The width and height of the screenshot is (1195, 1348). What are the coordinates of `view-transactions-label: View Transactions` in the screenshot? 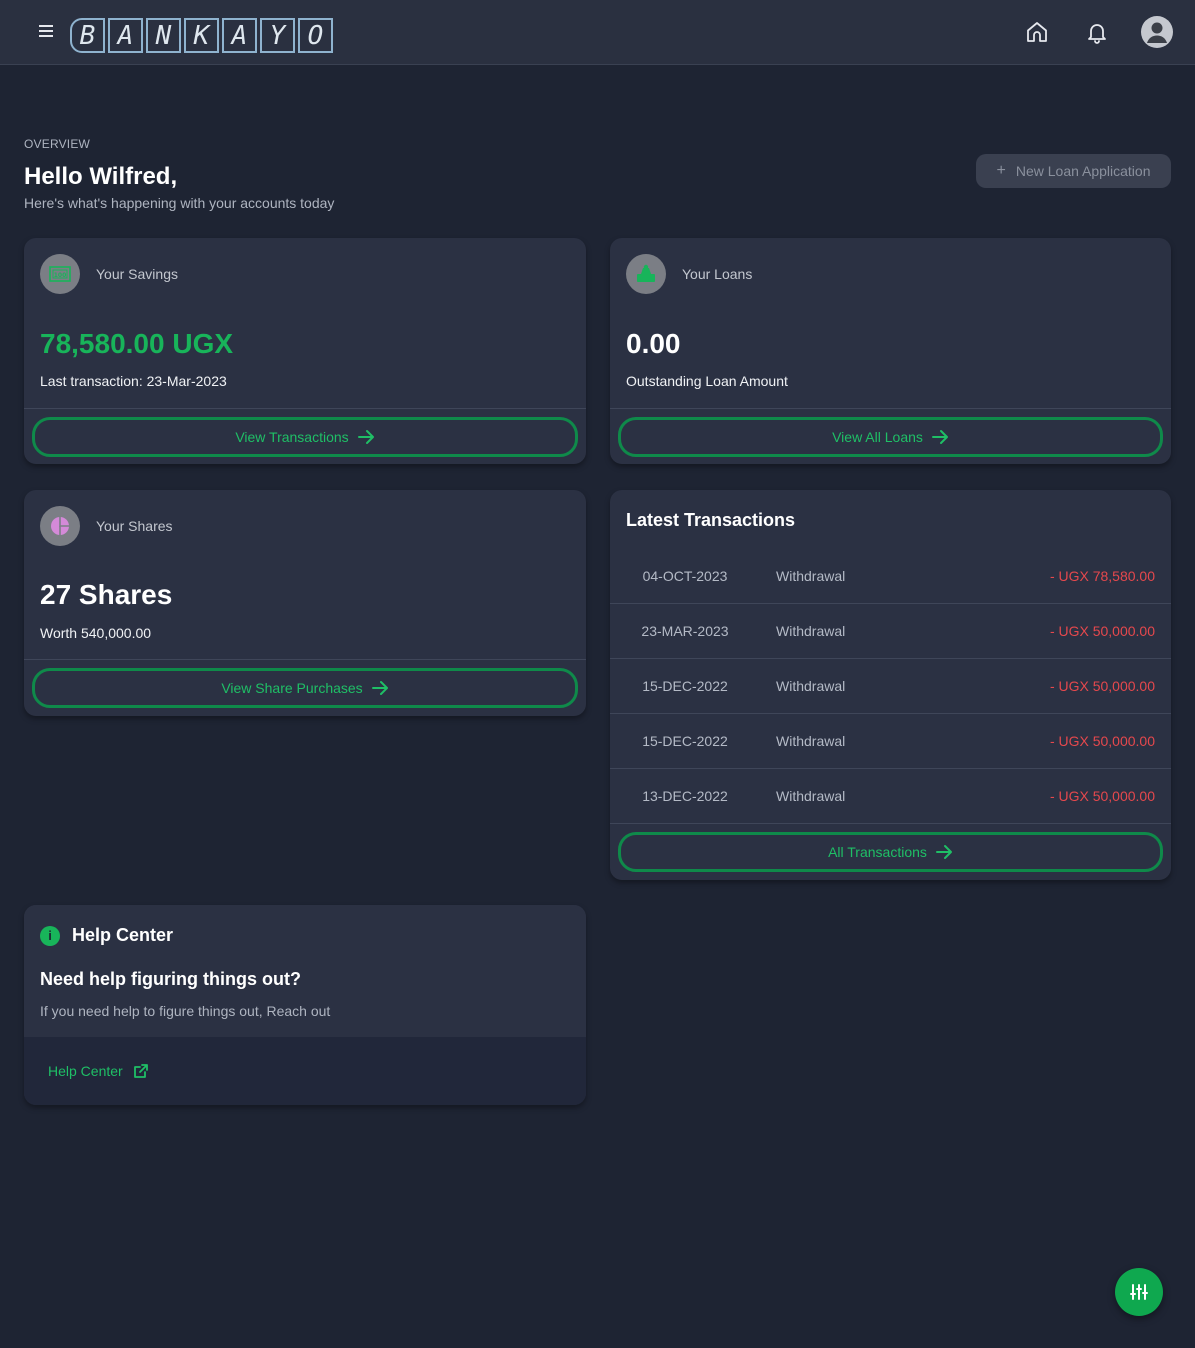 It's located at (292, 437).